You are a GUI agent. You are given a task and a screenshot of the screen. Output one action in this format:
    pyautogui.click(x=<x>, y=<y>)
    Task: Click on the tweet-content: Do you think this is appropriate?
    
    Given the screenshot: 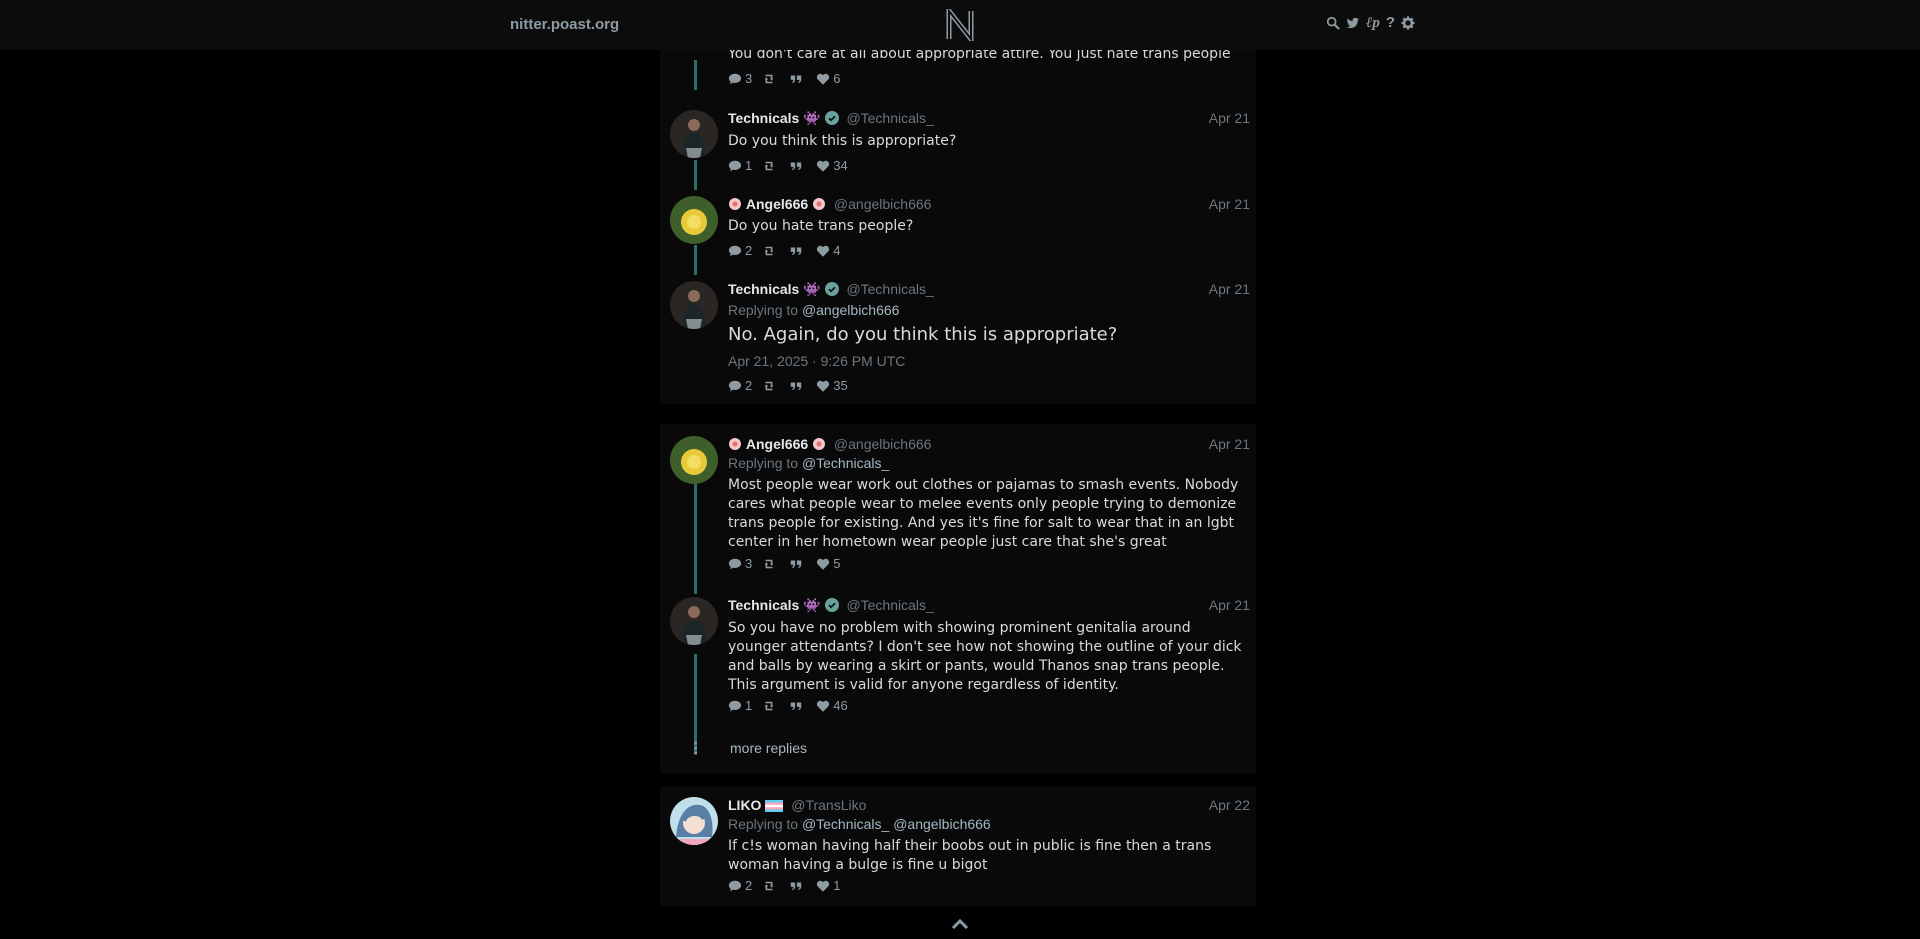 What is the action you would take?
    pyautogui.click(x=842, y=141)
    